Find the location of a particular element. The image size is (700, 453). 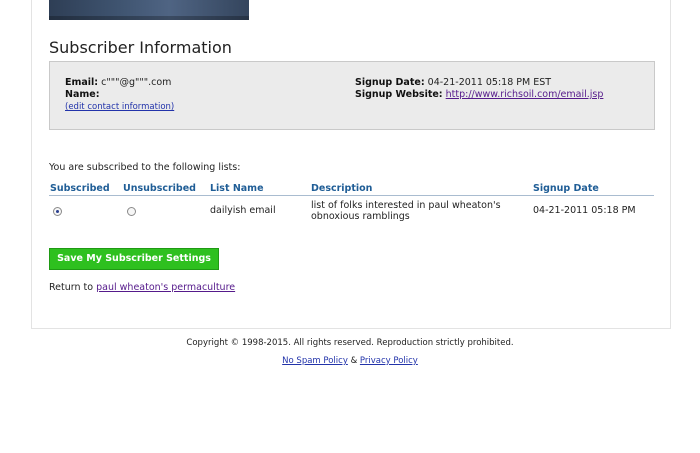

return-line: Return to paul wheaton's permaculture is located at coordinates (142, 287).